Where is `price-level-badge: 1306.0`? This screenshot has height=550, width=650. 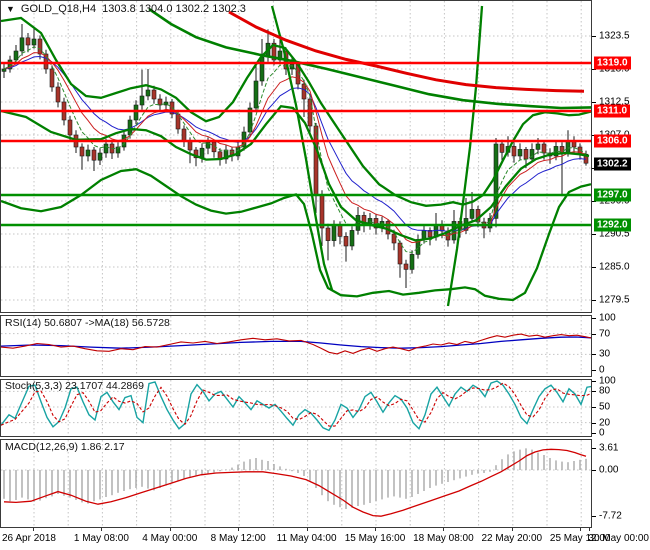 price-level-badge: 1306.0 is located at coordinates (612, 141).